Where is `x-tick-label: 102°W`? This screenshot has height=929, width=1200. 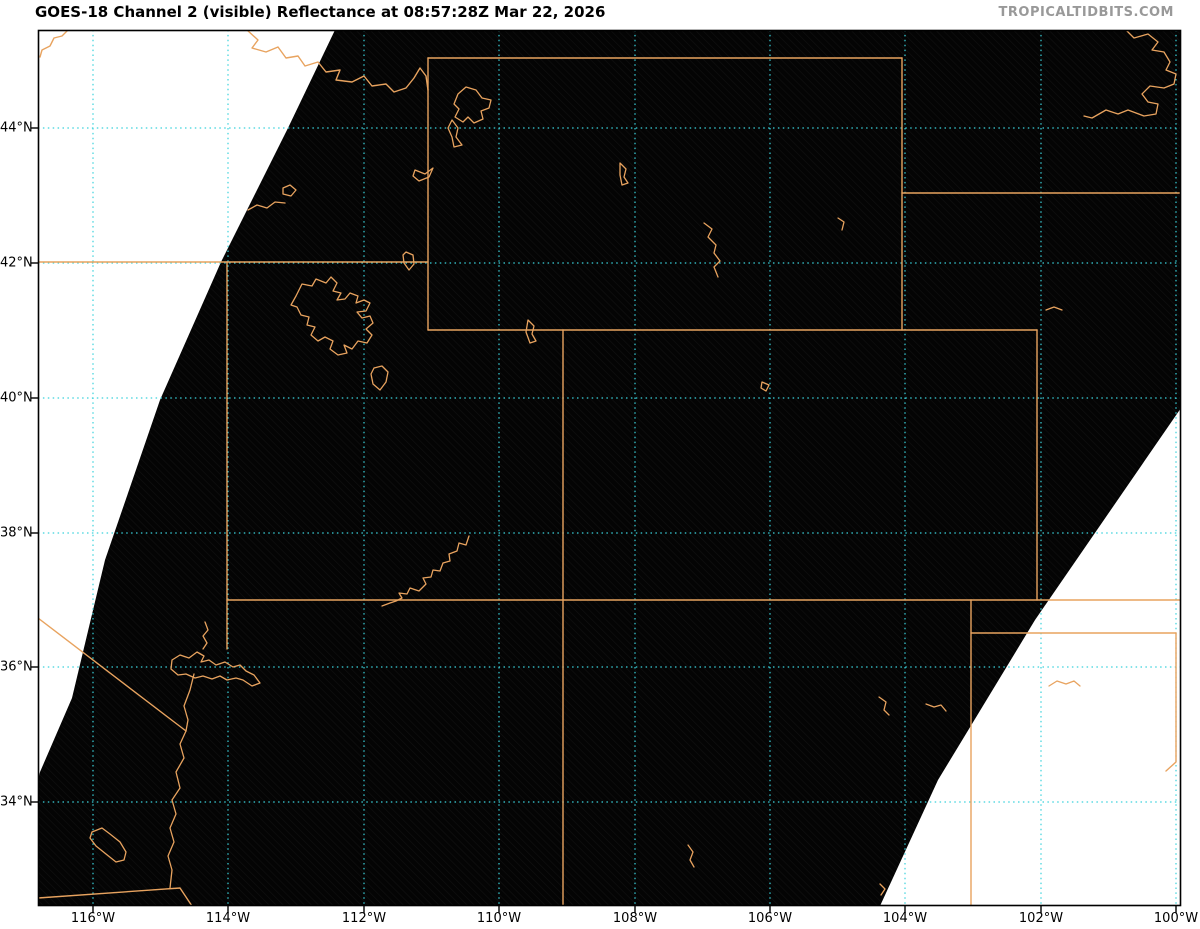 x-tick-label: 102°W is located at coordinates (1041, 918).